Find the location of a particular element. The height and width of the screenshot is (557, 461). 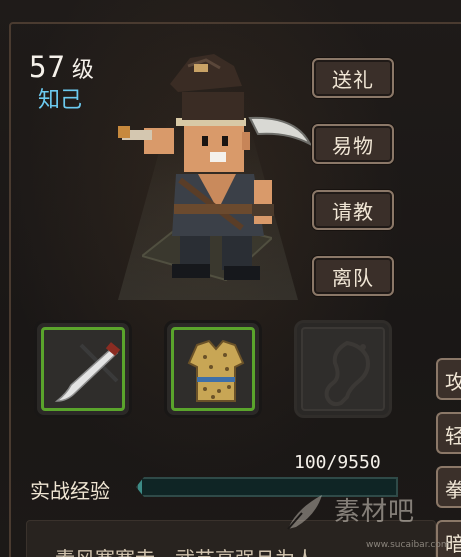

machete-icon is located at coordinates (87, 372).